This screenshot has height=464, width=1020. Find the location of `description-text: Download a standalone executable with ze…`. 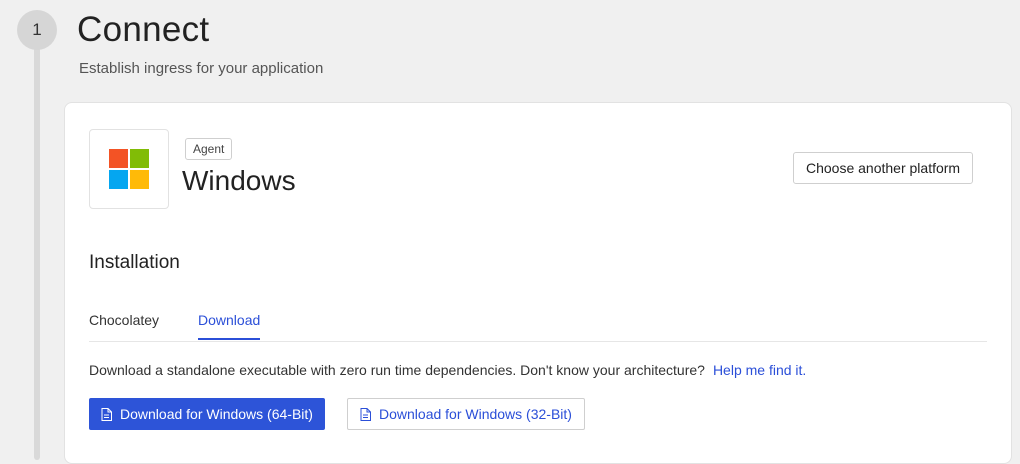

description-text: Download a standalone executable with ze… is located at coordinates (397, 370).